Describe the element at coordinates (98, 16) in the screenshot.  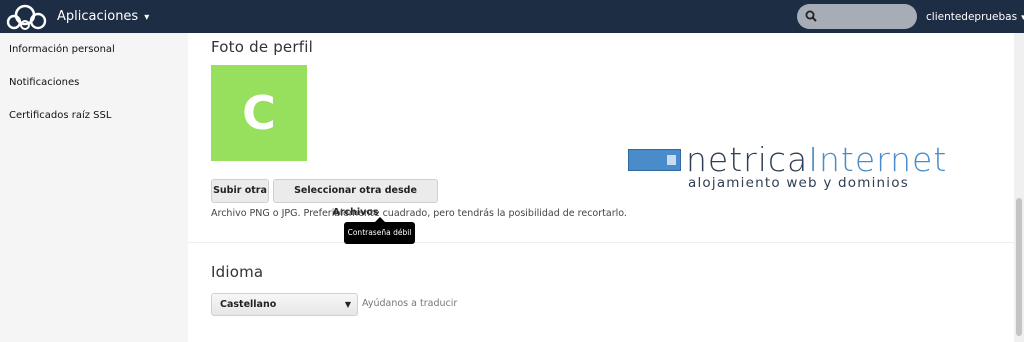
I see `apps-menu-label: Aplicaciones` at that location.